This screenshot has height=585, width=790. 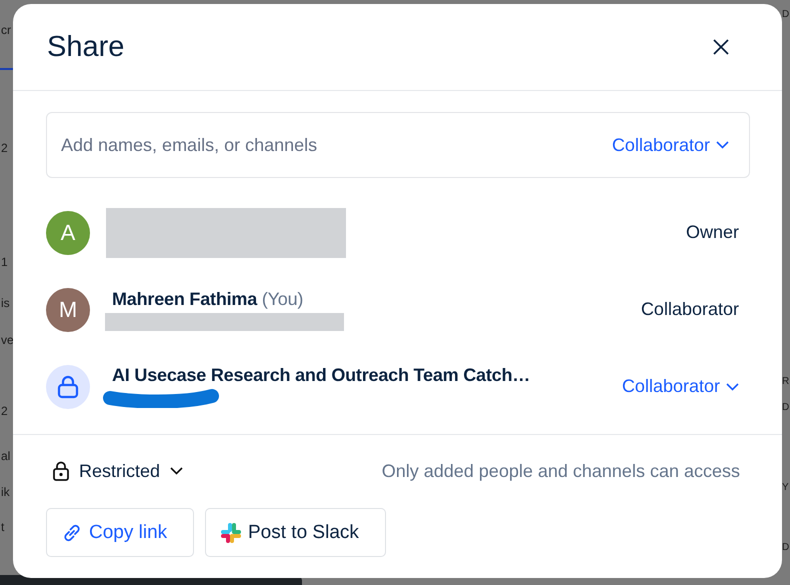 I want to click on role-label: Owner, so click(x=712, y=232).